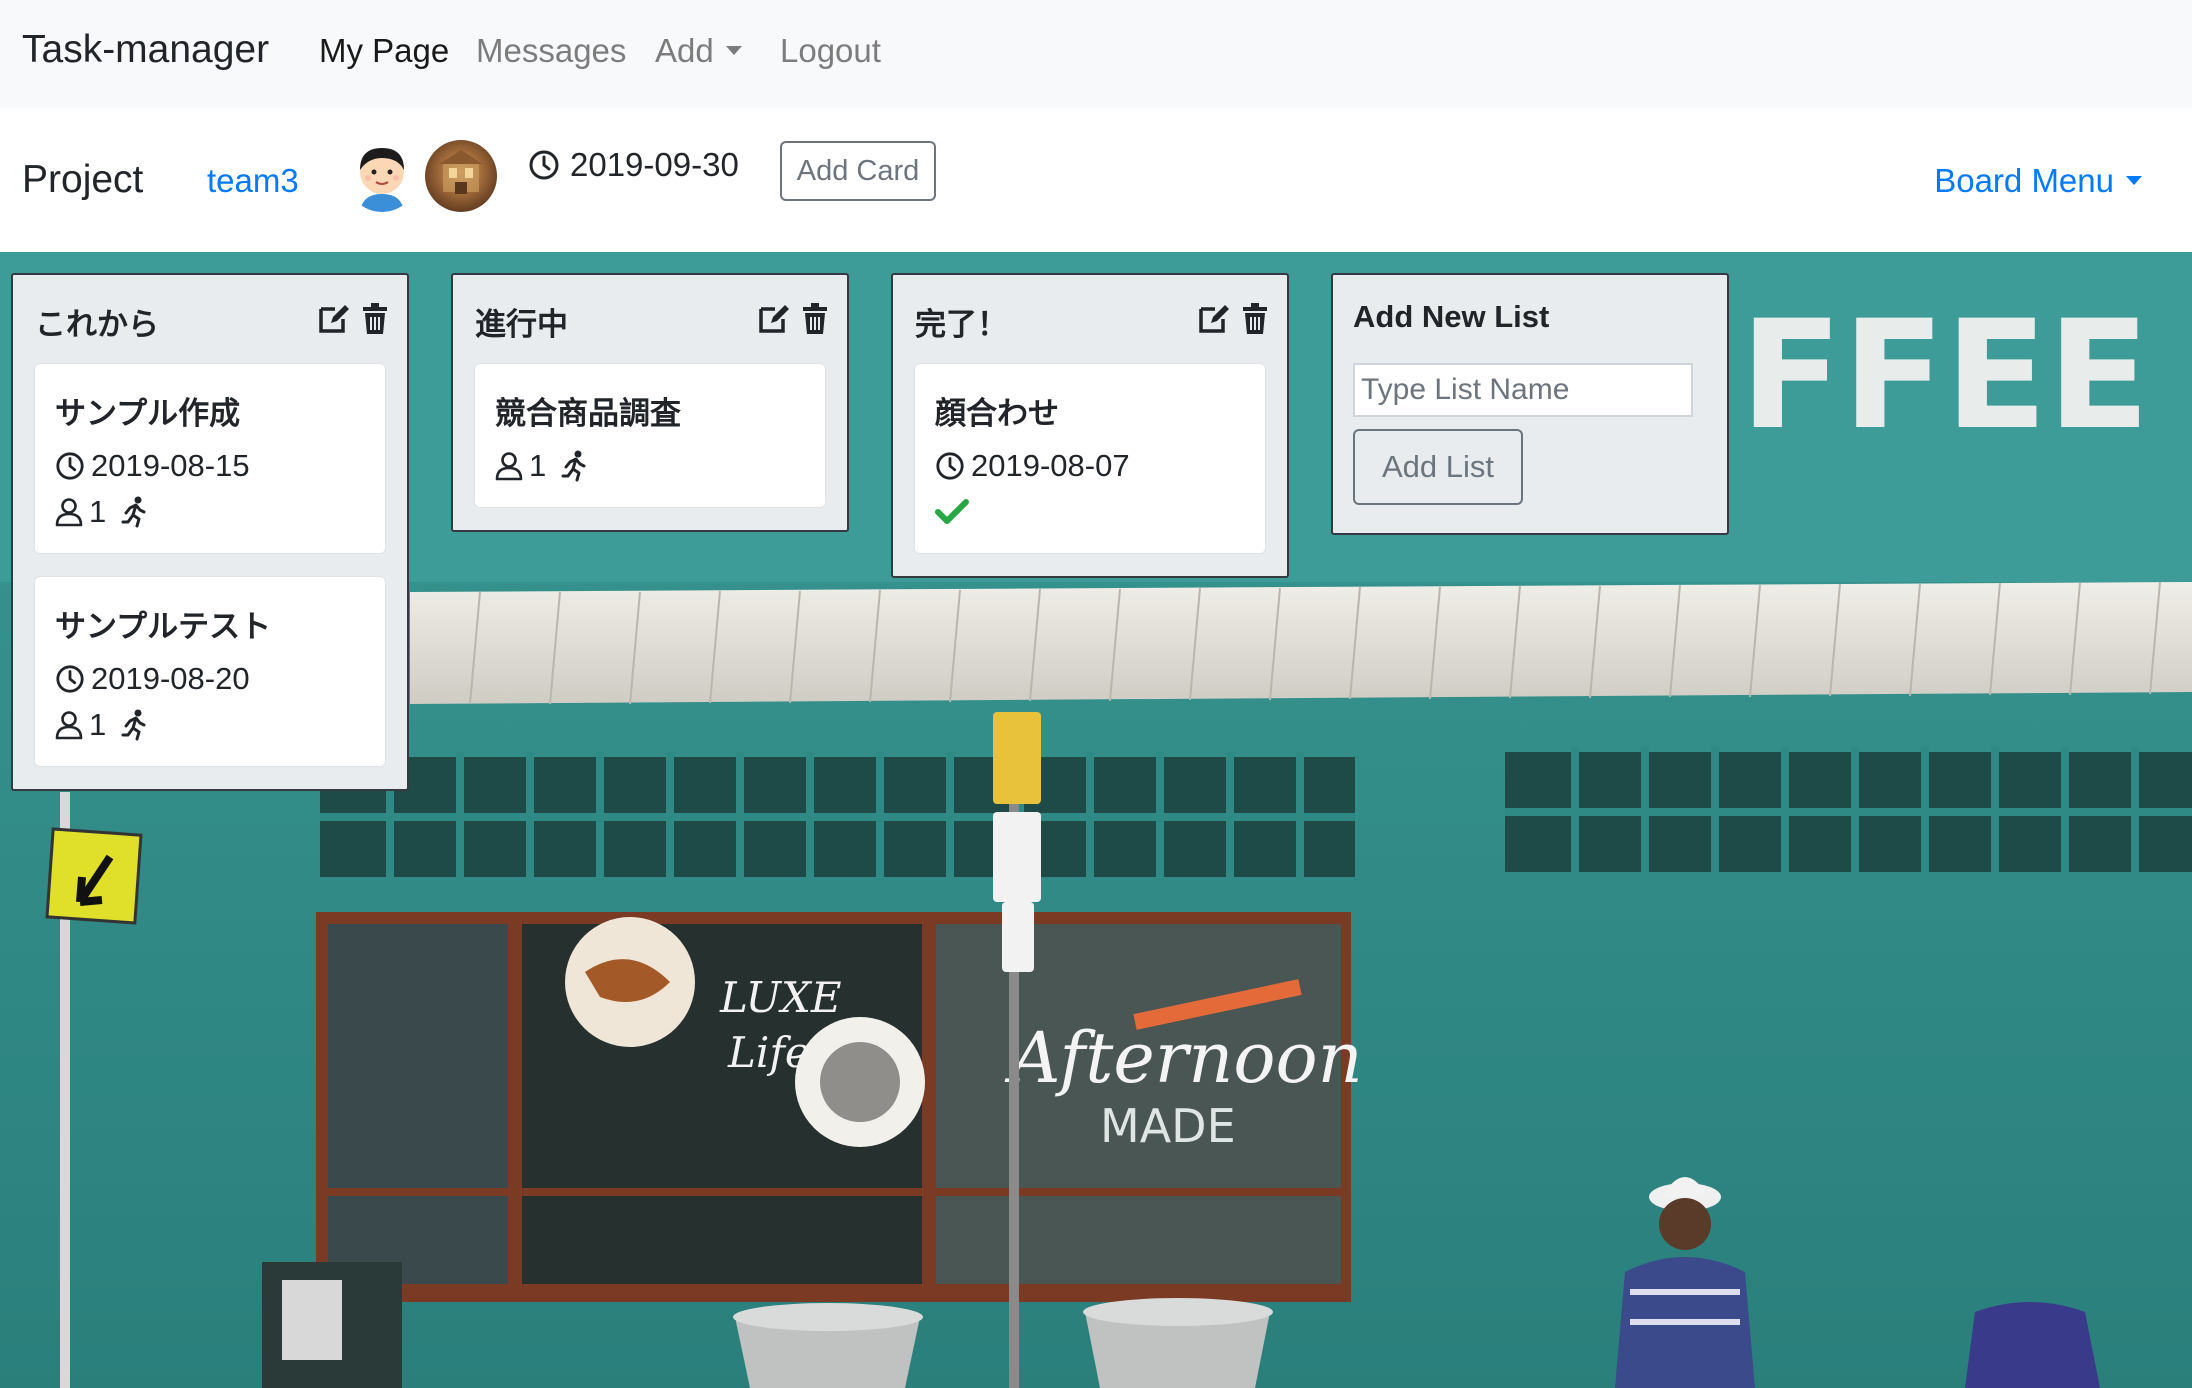 The image size is (2192, 1388). I want to click on team-link: team3, so click(253, 181).